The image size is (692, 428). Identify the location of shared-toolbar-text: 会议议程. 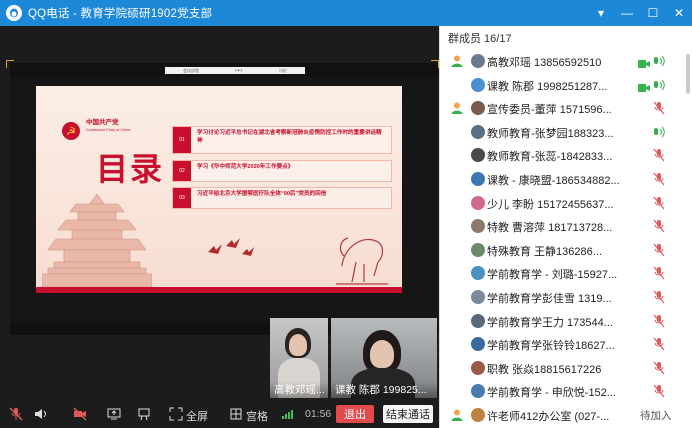
(191, 70).